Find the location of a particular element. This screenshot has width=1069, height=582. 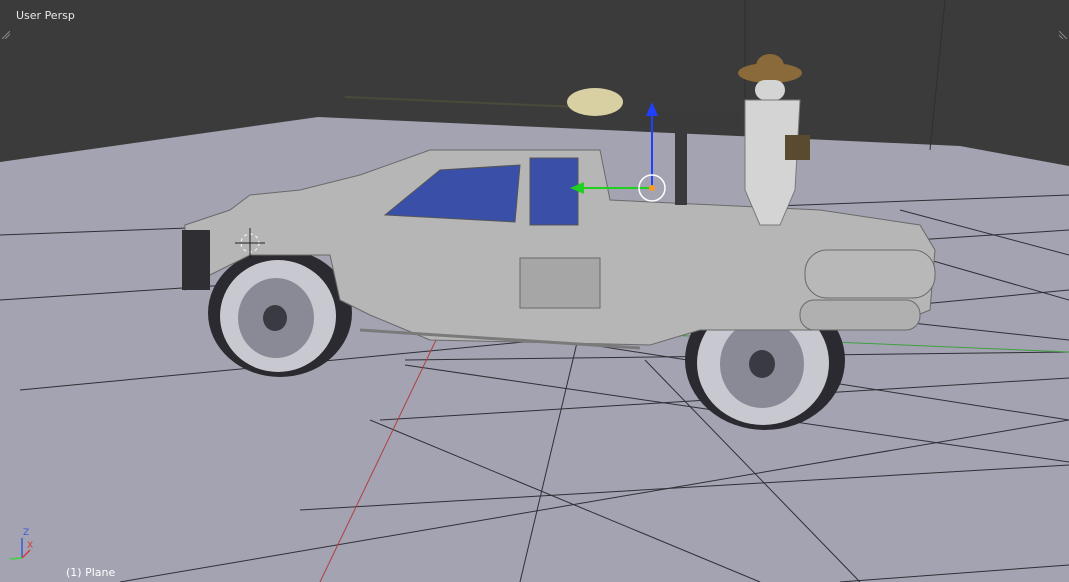

gizmo-x-label: X is located at coordinates (30, 546).